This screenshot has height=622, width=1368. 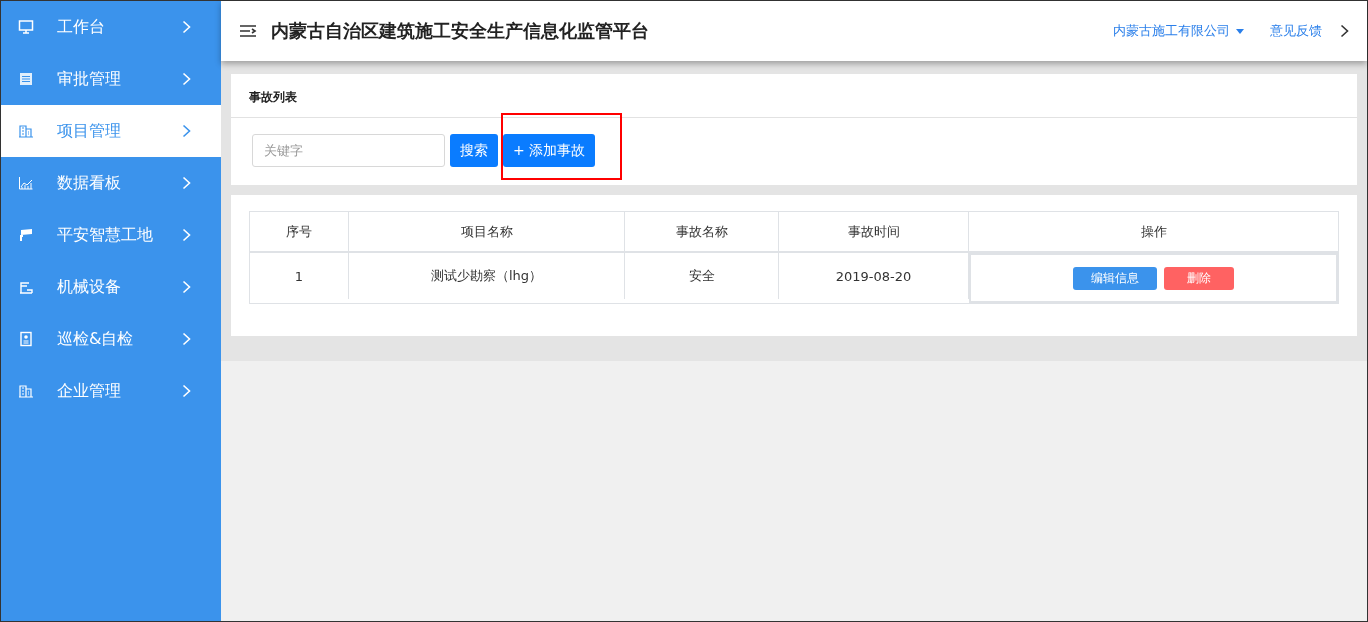 What do you see at coordinates (248, 31) in the screenshot?
I see `menu-icon` at bounding box center [248, 31].